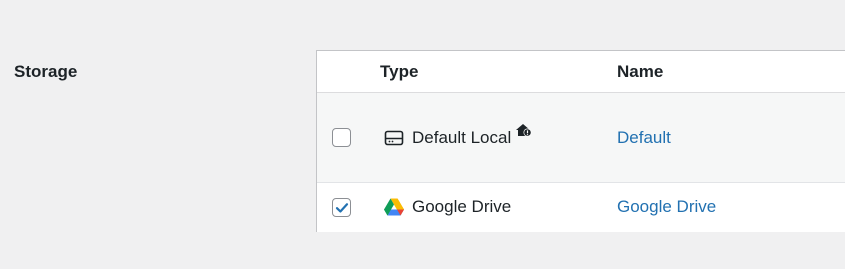 The height and width of the screenshot is (269, 845). I want to click on row-checkbox-default-local, so click(341, 137).